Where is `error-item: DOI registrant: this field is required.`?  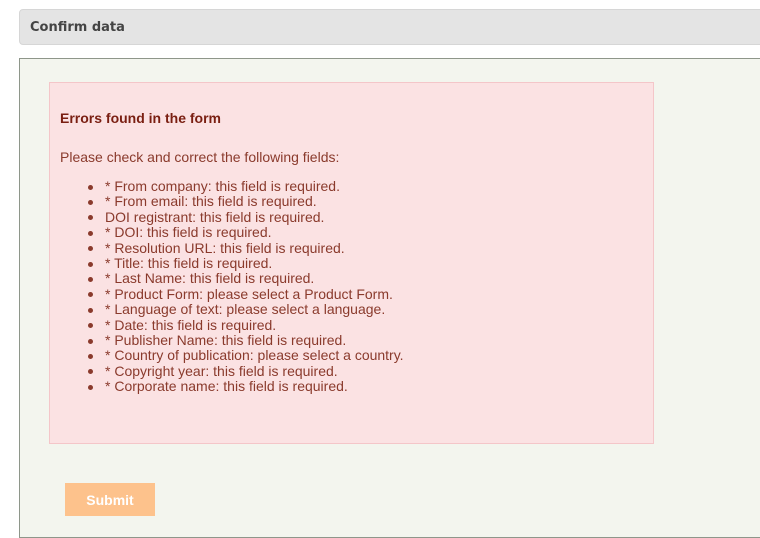
error-item: DOI registrant: this field is required. is located at coordinates (246, 217).